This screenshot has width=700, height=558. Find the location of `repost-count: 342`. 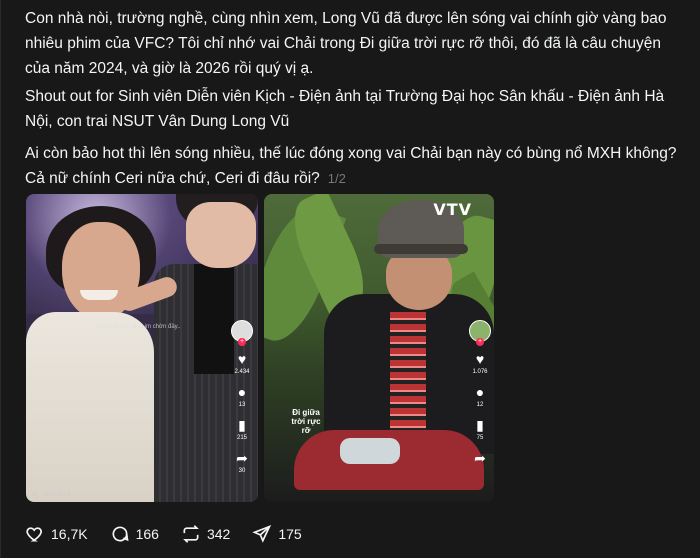

repost-count: 342 is located at coordinates (218, 534).